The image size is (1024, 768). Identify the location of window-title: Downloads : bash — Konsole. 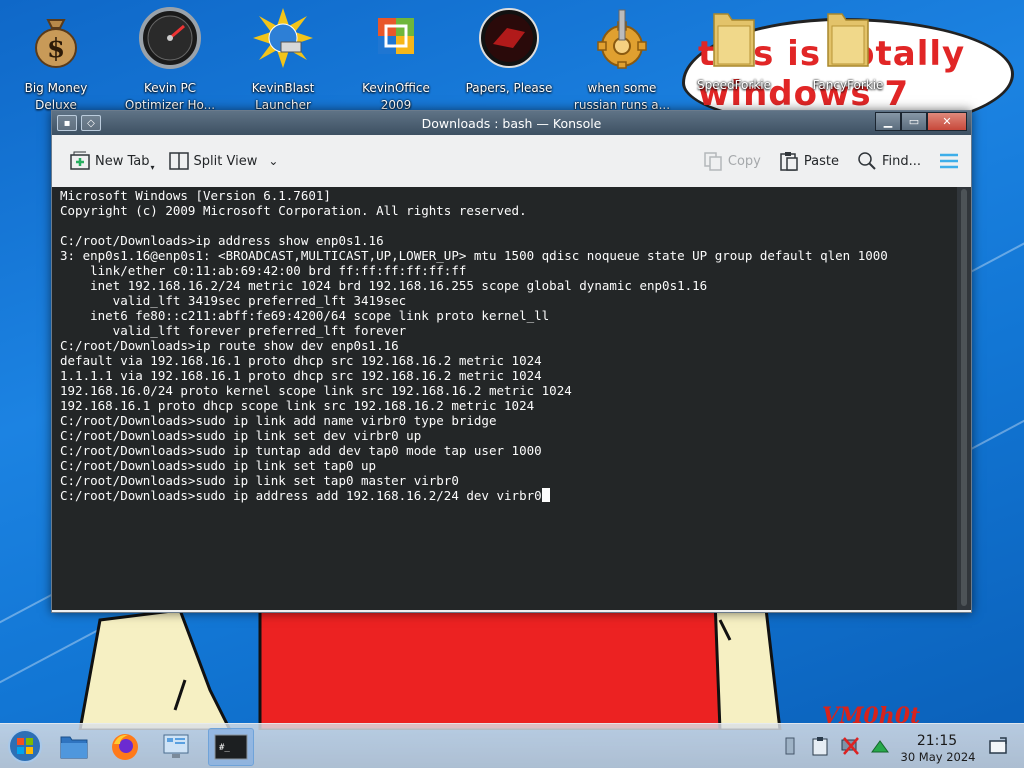
(511, 123).